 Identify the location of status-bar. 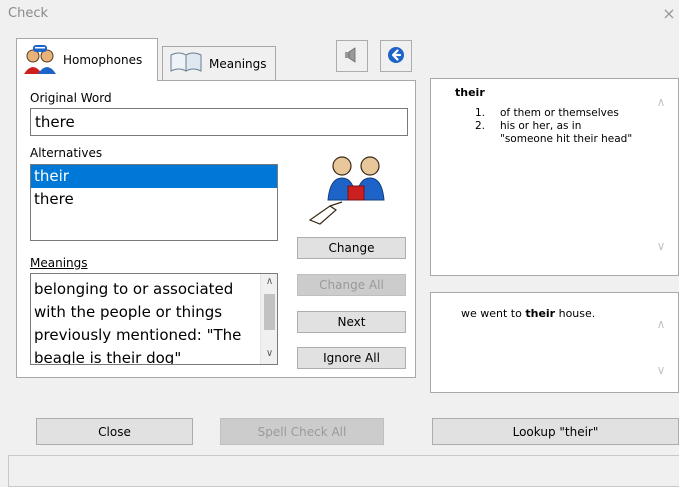
(343, 471).